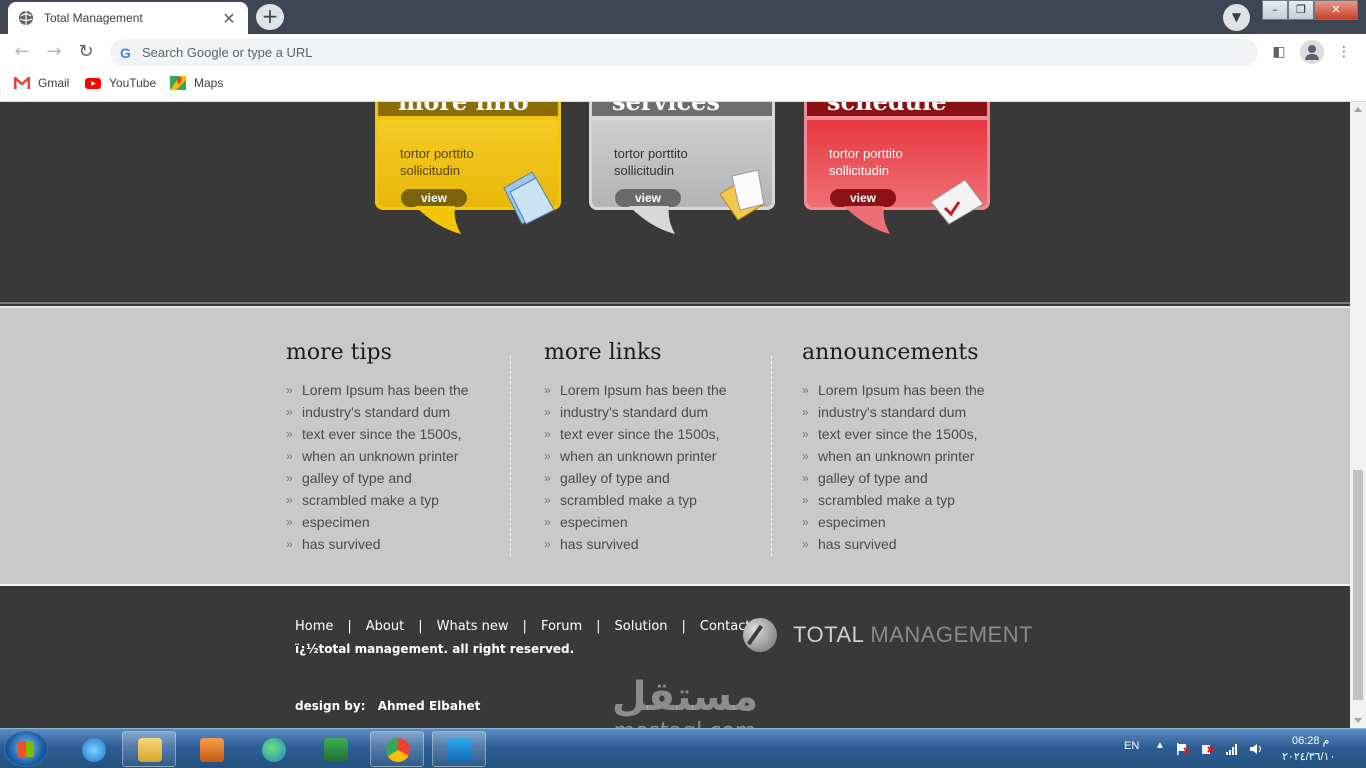 The image size is (1366, 768). I want to click on tray-expand-chevron-up-icon: ▲, so click(1160, 745).